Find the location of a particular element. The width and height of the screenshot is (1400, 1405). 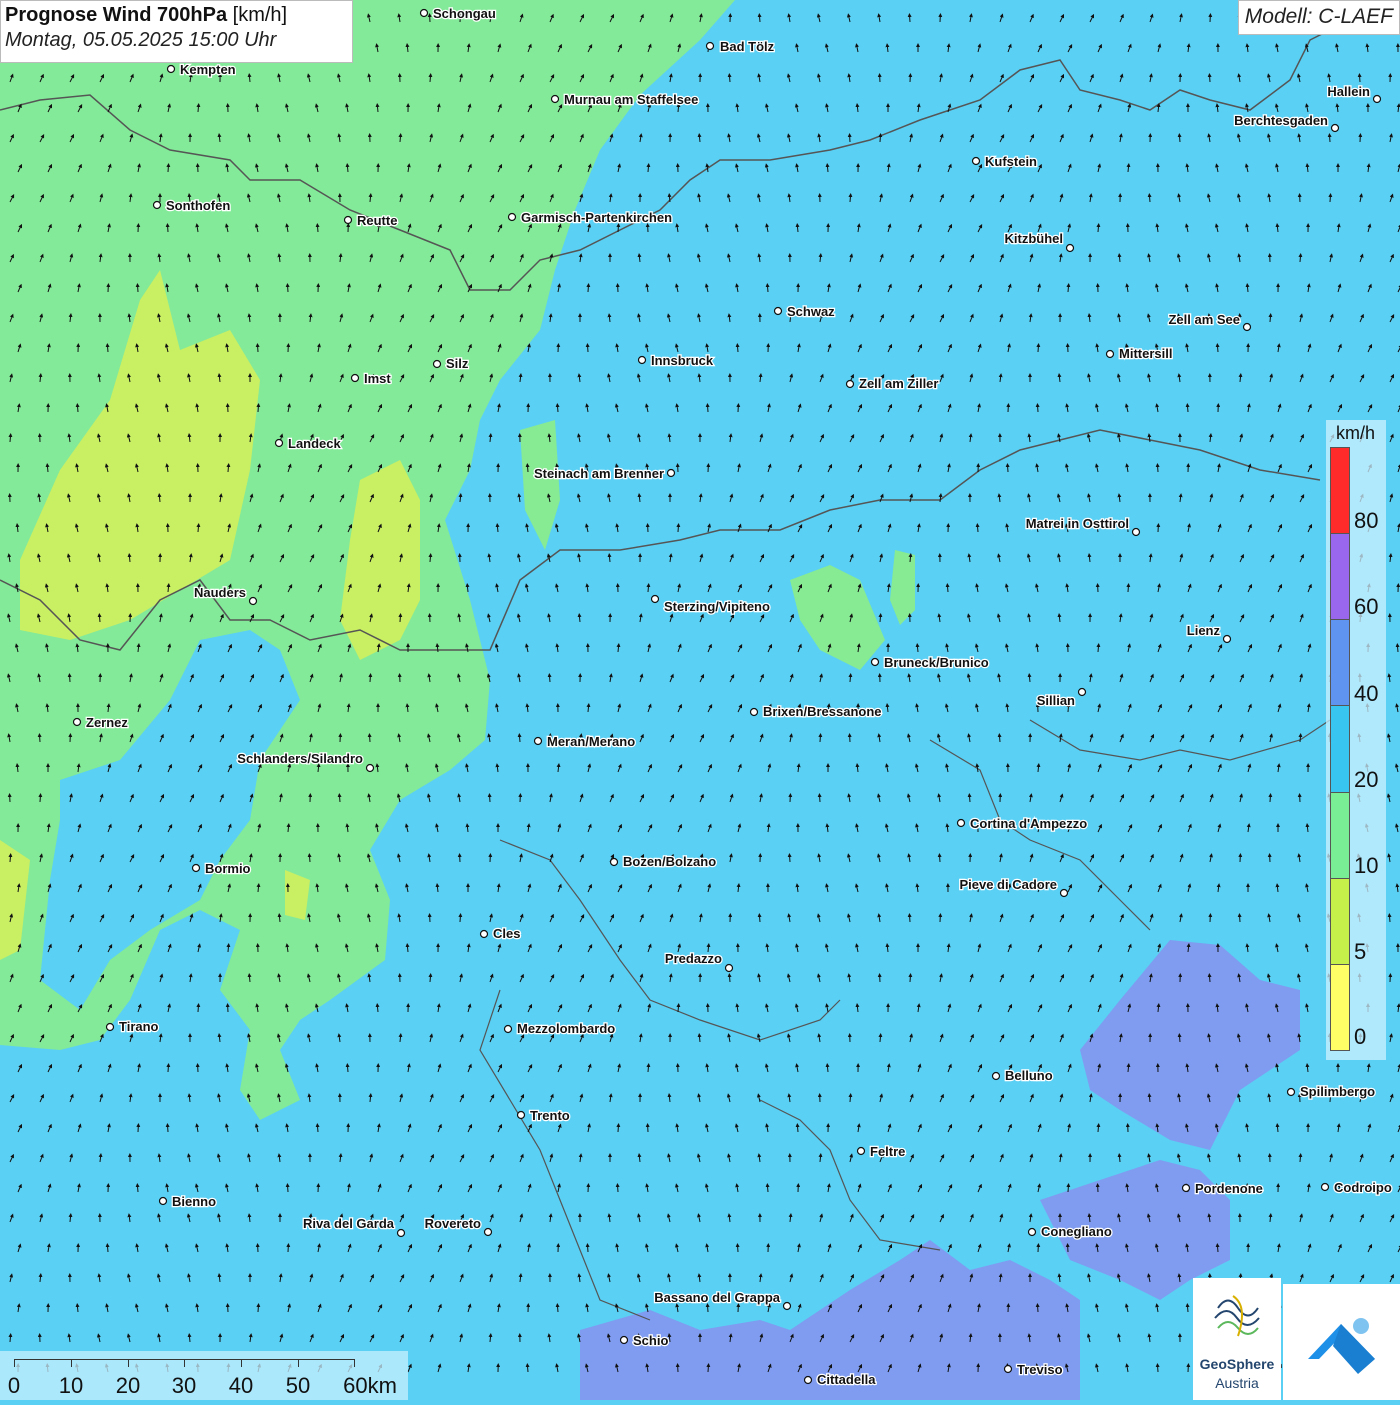

city-label: Kufstein is located at coordinates (1011, 161).